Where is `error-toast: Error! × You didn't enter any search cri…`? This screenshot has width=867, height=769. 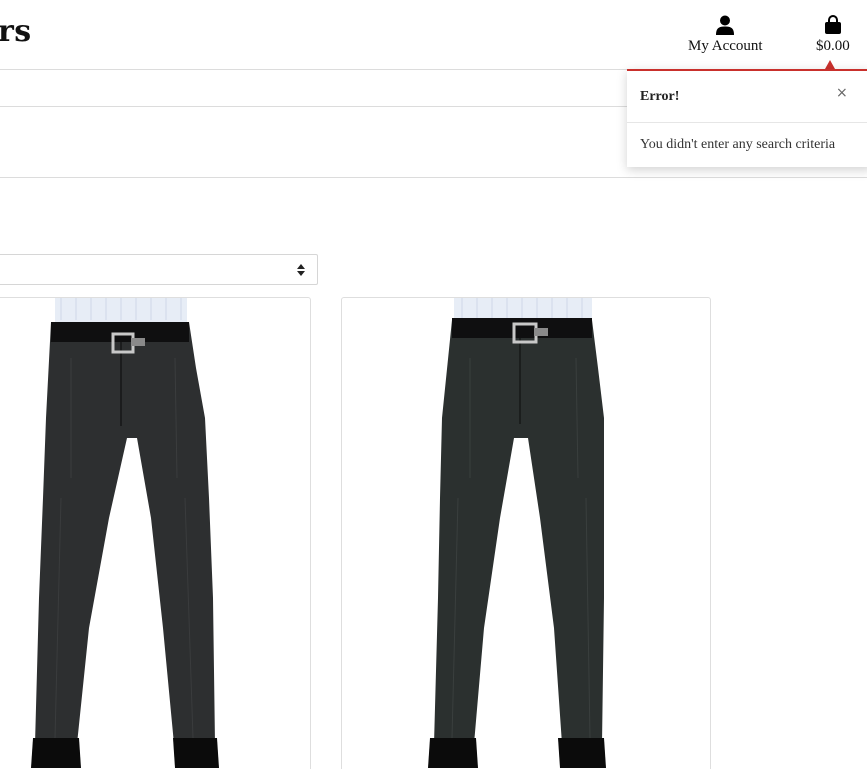 error-toast: Error! × You didn't enter any search cri… is located at coordinates (747, 118).